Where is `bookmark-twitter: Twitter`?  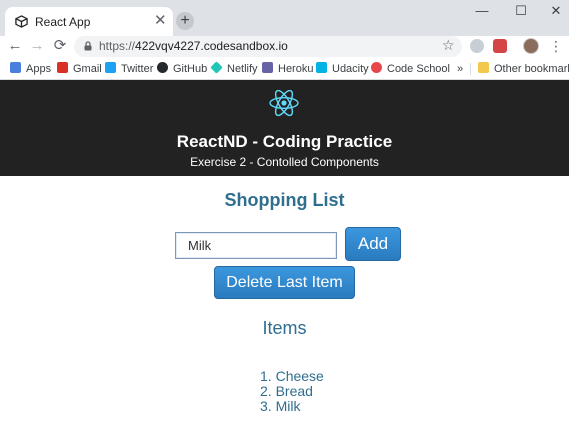
bookmark-twitter: Twitter is located at coordinates (129, 69).